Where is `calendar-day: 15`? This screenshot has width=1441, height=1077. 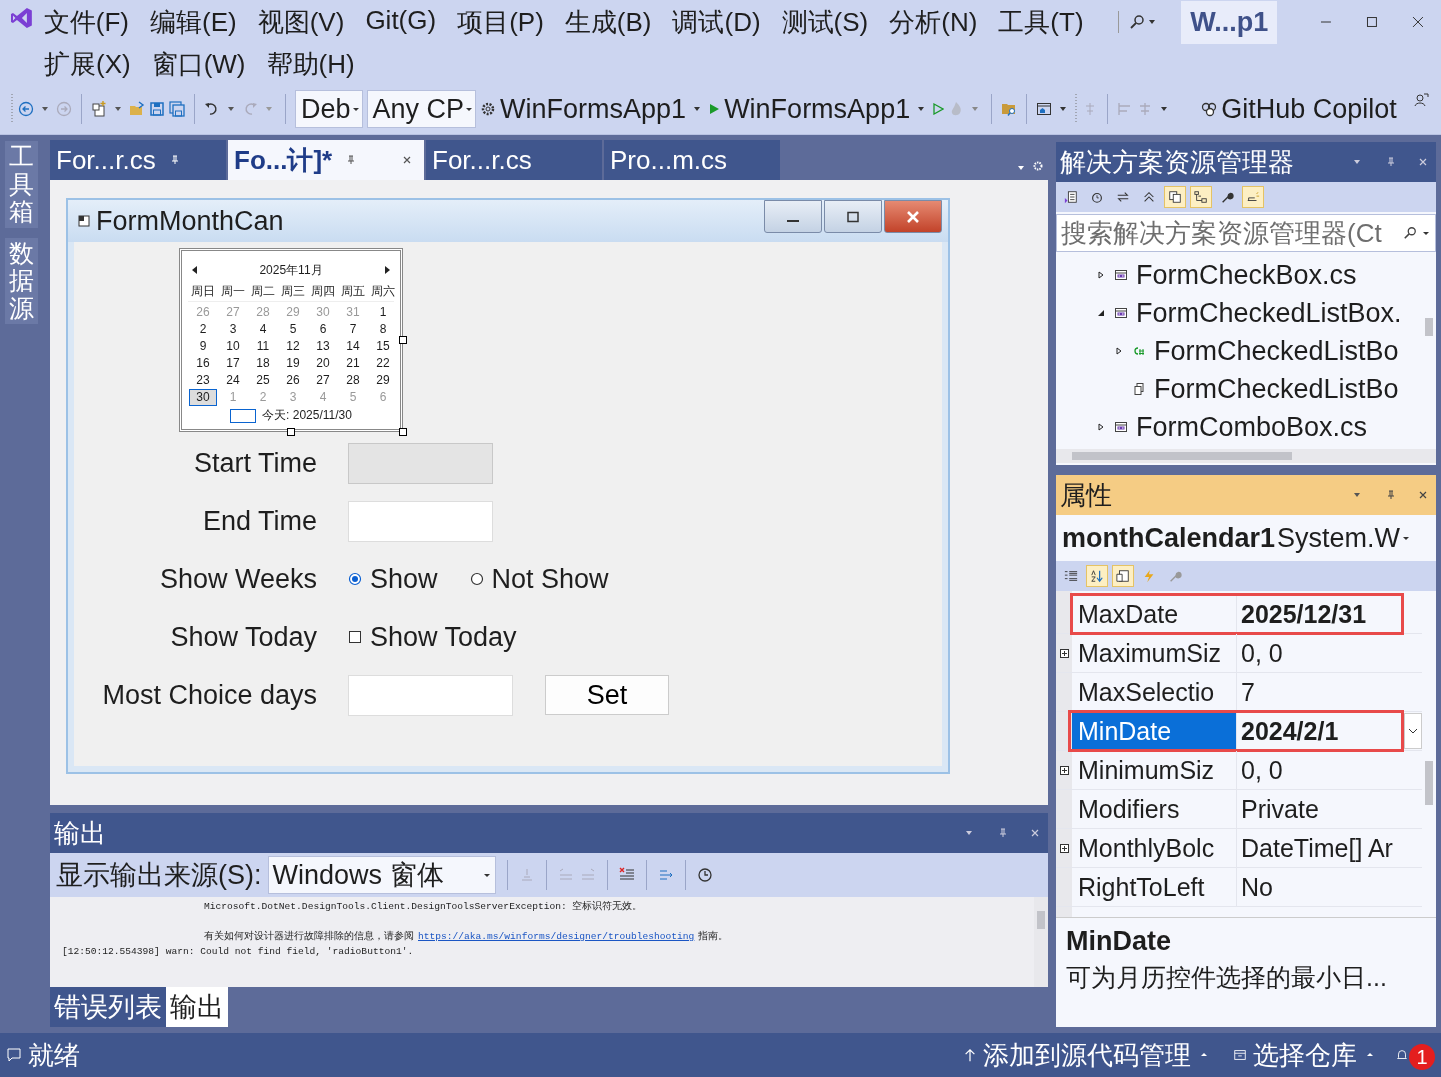 calendar-day: 15 is located at coordinates (383, 346).